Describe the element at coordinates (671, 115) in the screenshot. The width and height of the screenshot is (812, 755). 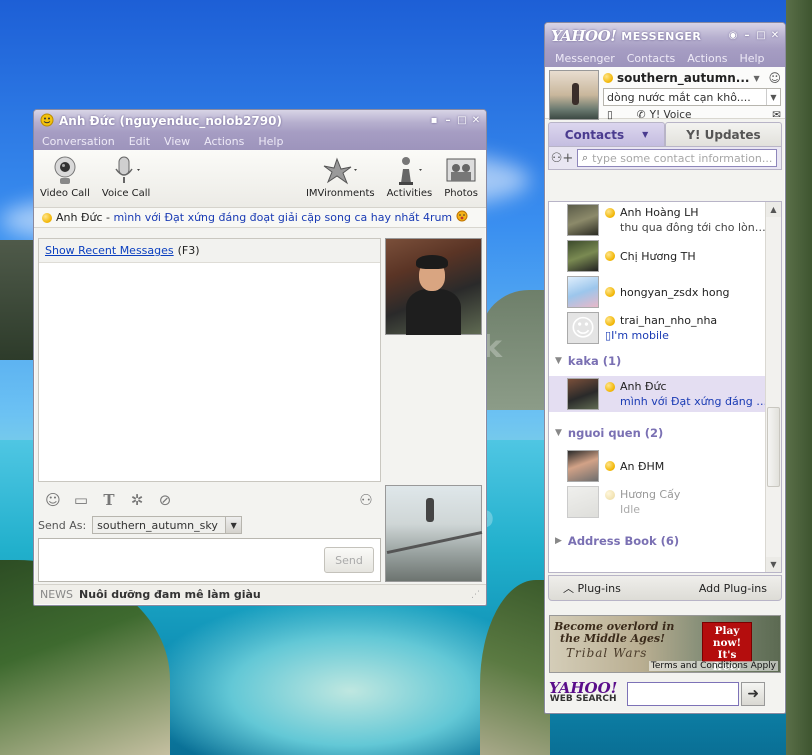
I see `yahoo-voice-link: Y! Voice` at that location.